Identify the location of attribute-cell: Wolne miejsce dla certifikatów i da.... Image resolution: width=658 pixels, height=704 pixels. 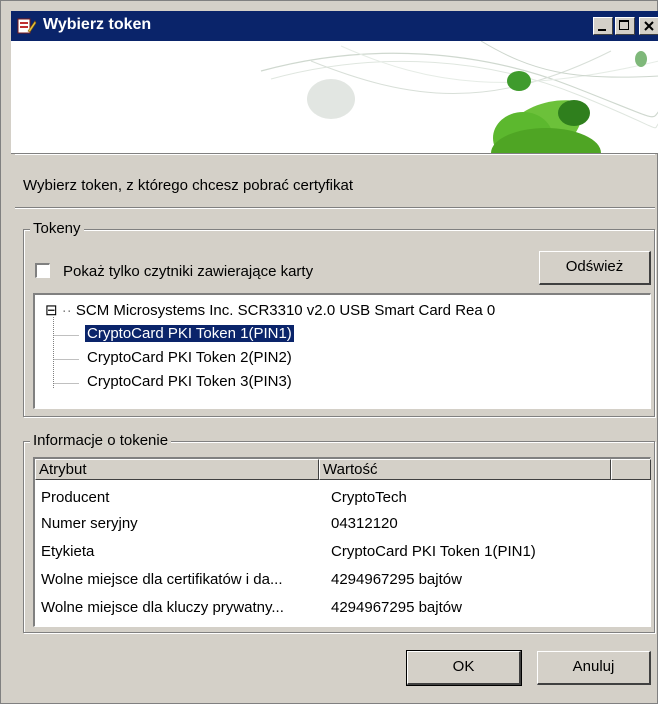
(162, 579).